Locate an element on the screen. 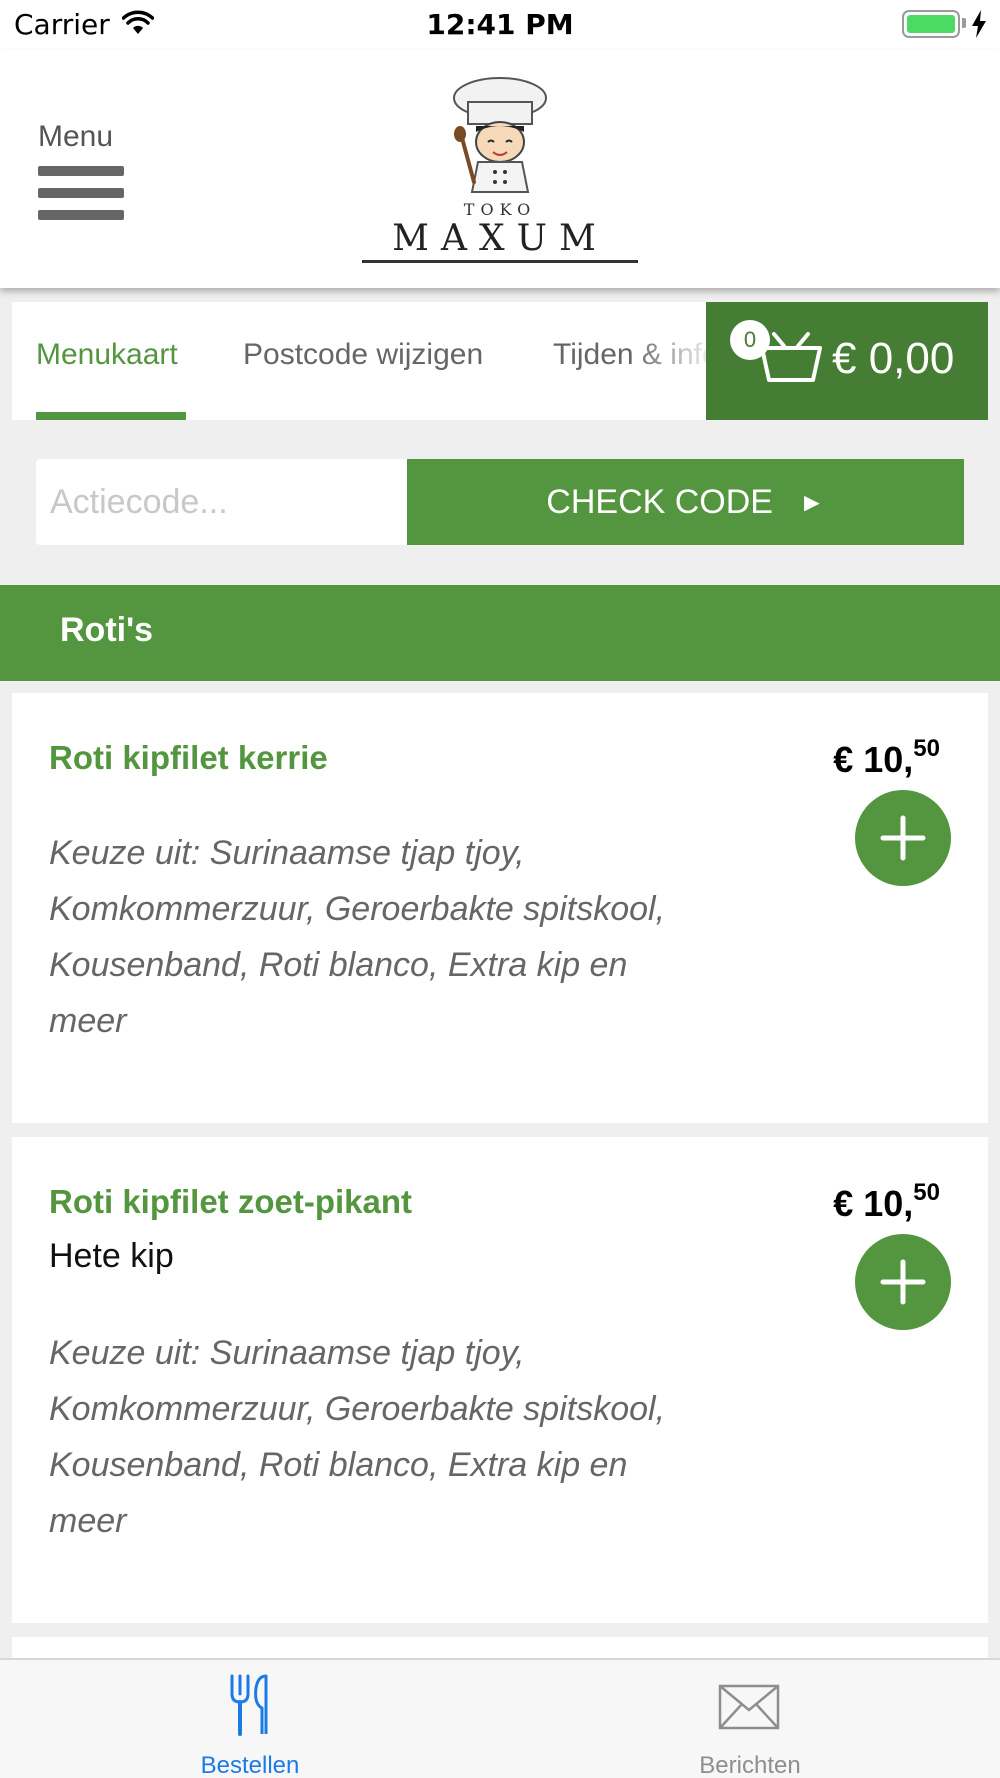 The width and height of the screenshot is (1000, 1778). status-time: 12:41 PM is located at coordinates (500, 24).